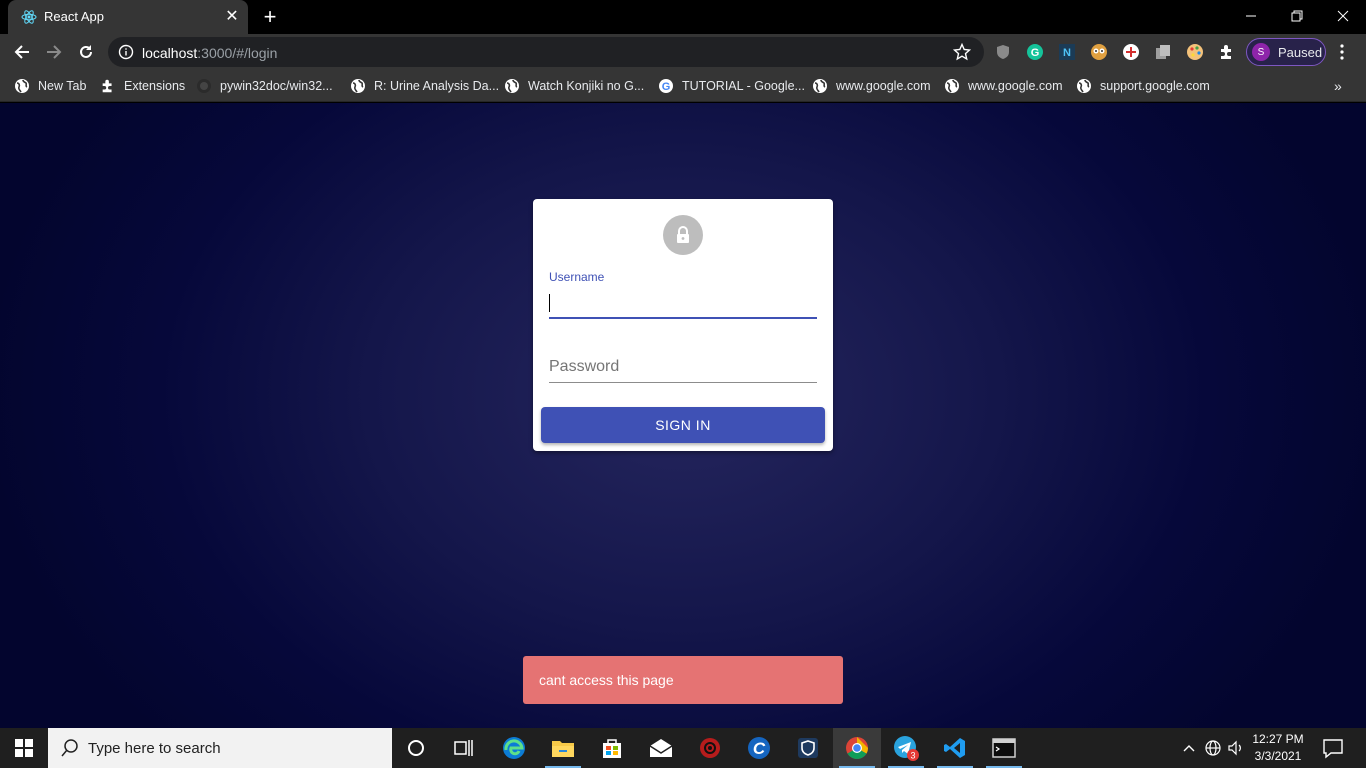  I want to click on vscode-icon, so click(955, 748).